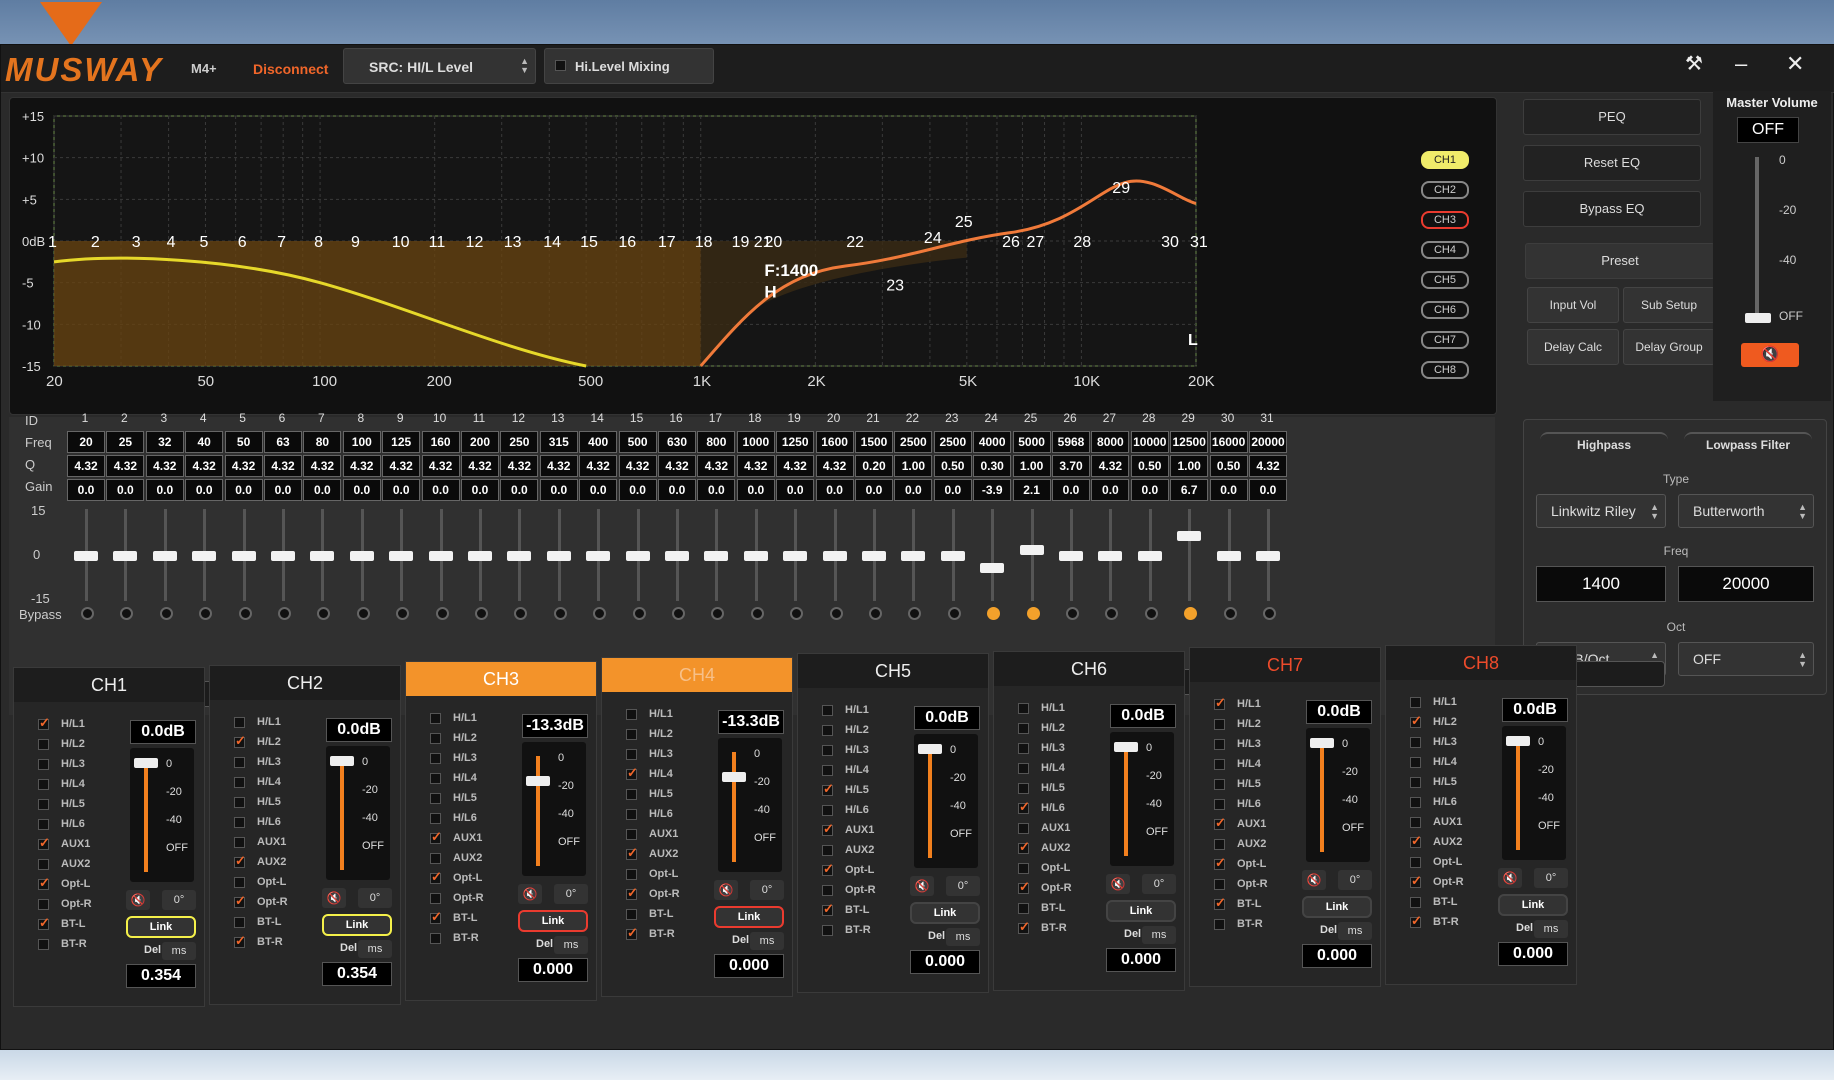  What do you see at coordinates (290, 69) in the screenshot?
I see `disconnect-button: Disconnect` at bounding box center [290, 69].